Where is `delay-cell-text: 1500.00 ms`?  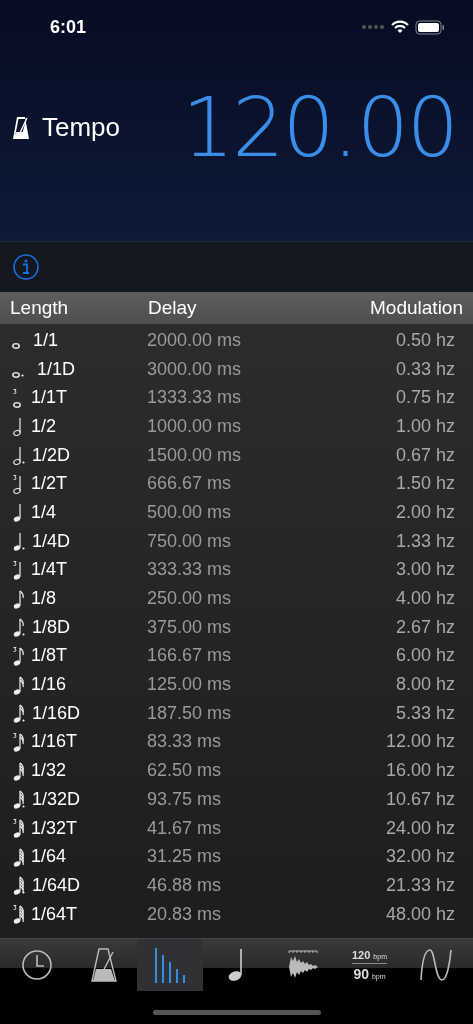
delay-cell-text: 1500.00 ms is located at coordinates (195, 455).